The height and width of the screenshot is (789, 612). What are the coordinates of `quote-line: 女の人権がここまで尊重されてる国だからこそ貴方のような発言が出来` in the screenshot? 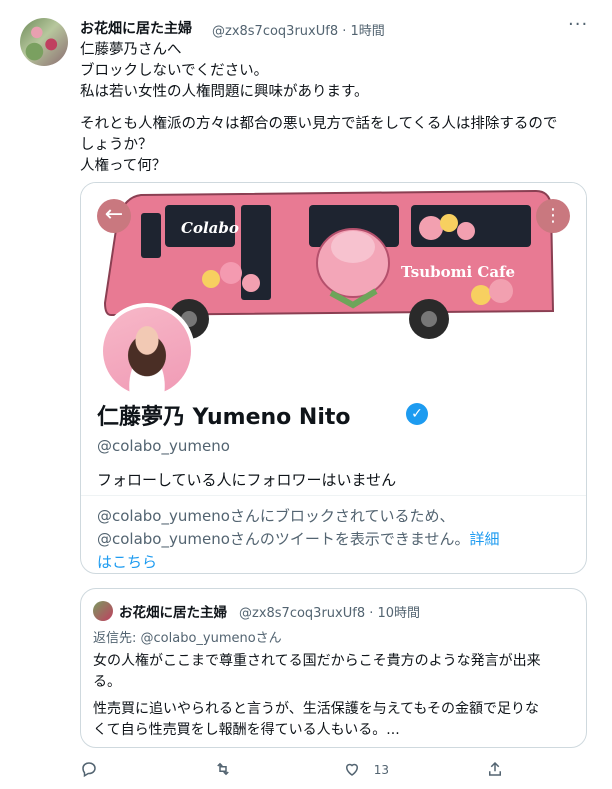 It's located at (317, 661).